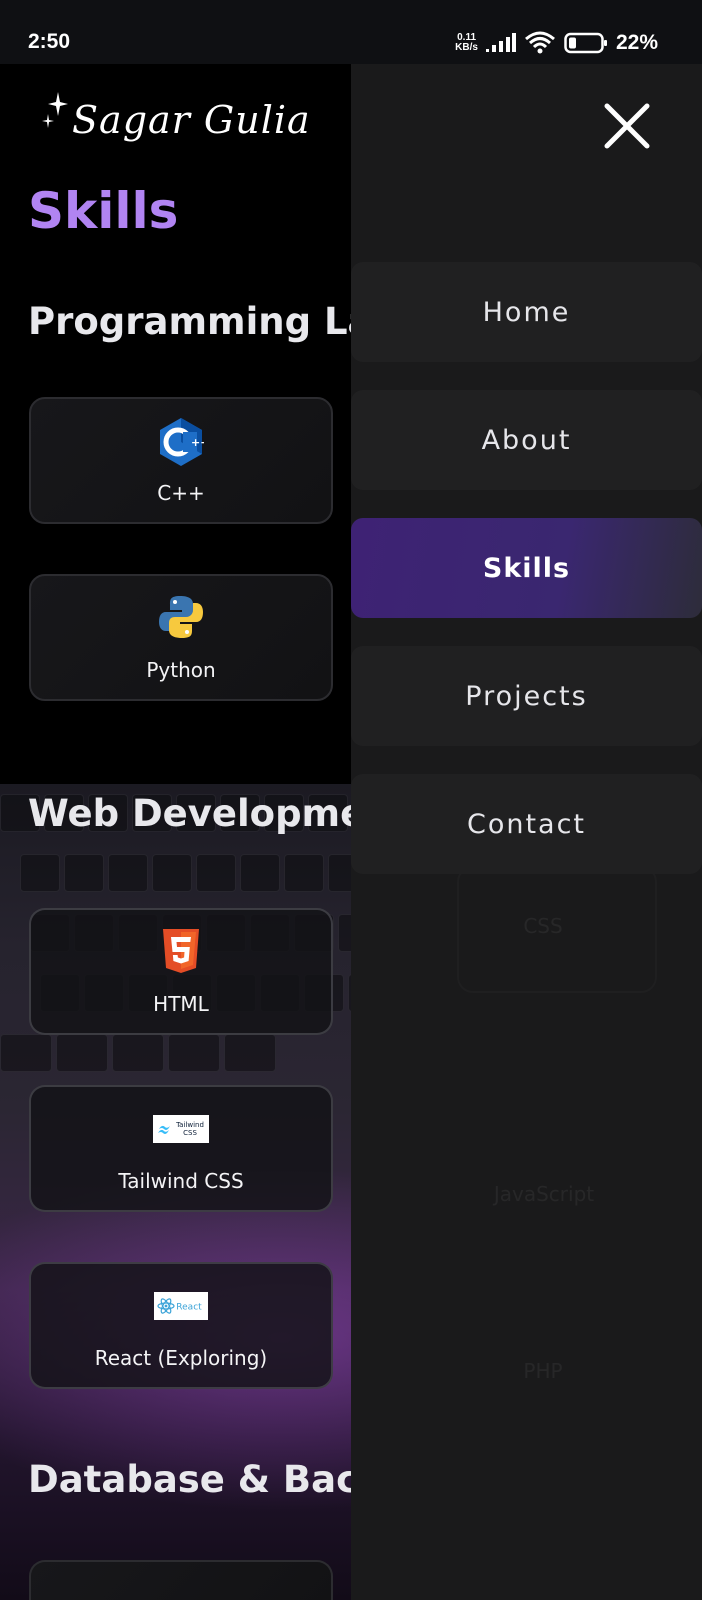 The width and height of the screenshot is (702, 1600). Describe the element at coordinates (189, 1125) in the screenshot. I see `svg-text: Tailwind` at that location.